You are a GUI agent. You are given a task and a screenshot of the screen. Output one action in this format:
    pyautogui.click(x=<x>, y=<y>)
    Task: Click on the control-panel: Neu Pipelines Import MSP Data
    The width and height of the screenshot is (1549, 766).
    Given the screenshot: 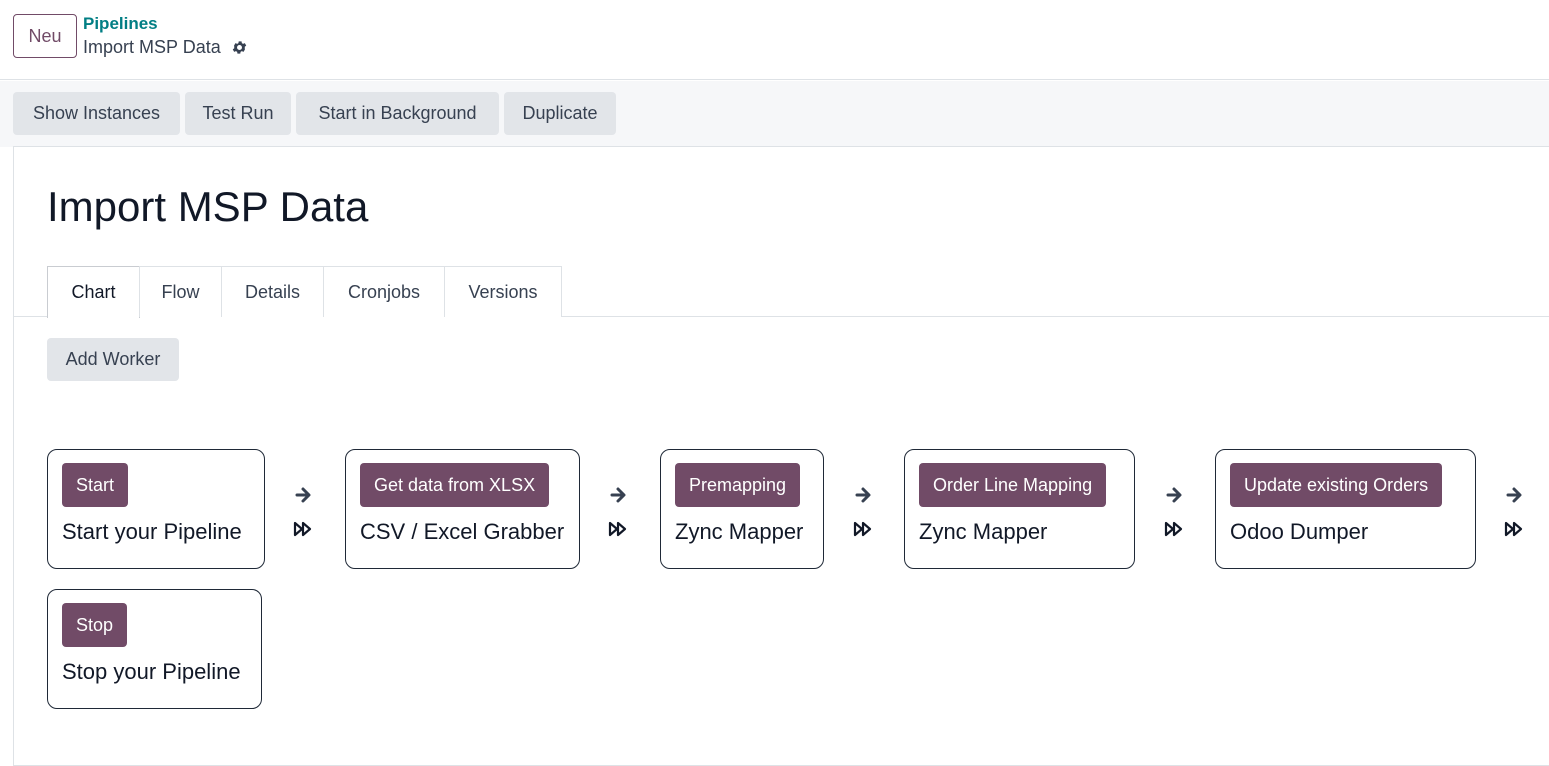 What is the action you would take?
    pyautogui.click(x=774, y=40)
    